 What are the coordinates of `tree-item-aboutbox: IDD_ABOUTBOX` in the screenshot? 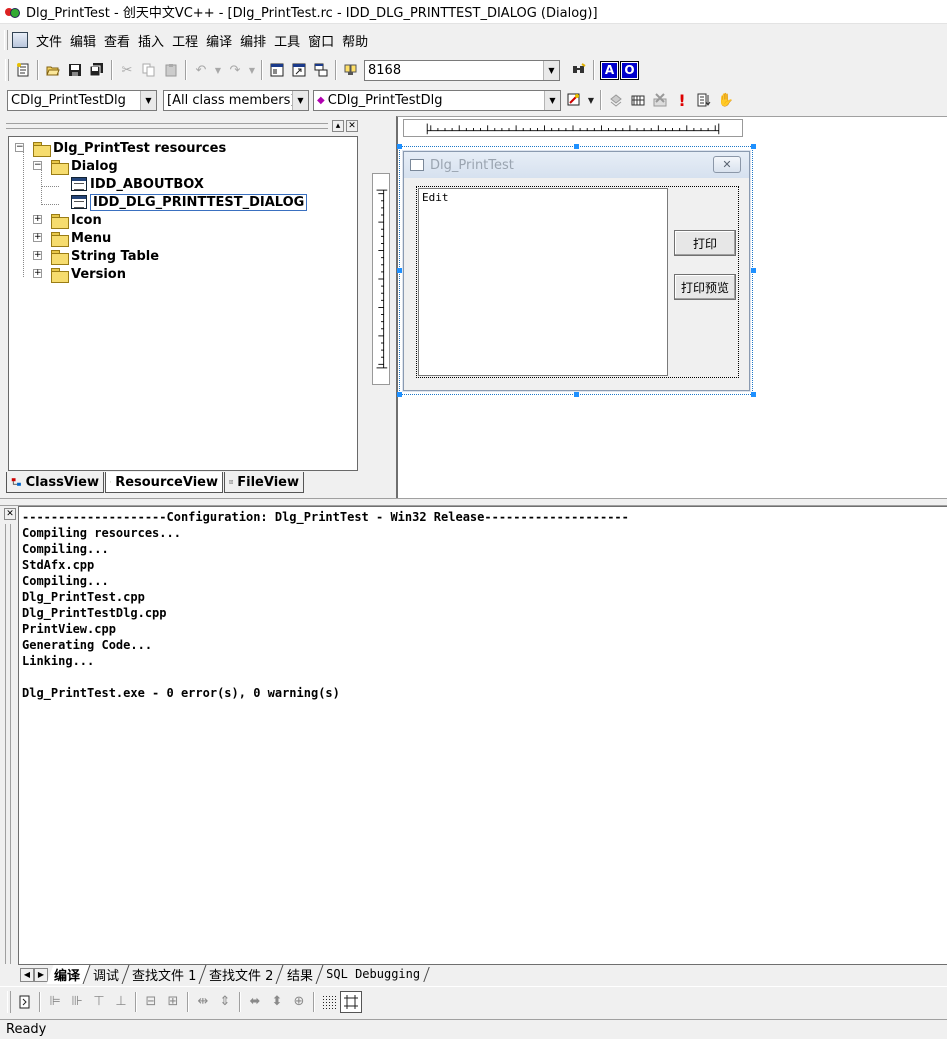 It's located at (137, 184).